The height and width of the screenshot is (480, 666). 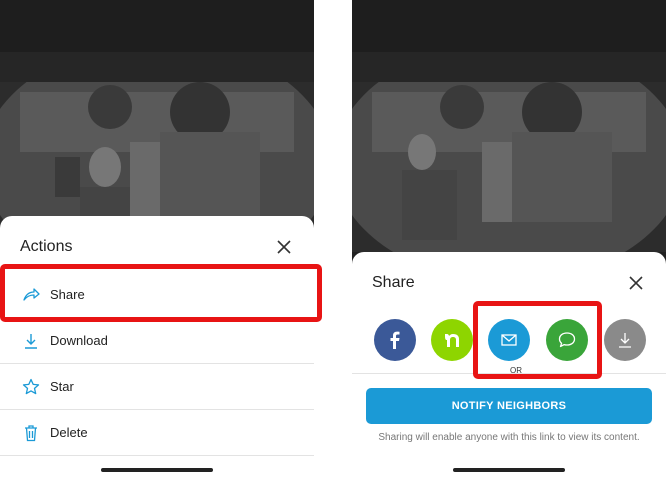 What do you see at coordinates (31, 433) in the screenshot?
I see `trash-icon` at bounding box center [31, 433].